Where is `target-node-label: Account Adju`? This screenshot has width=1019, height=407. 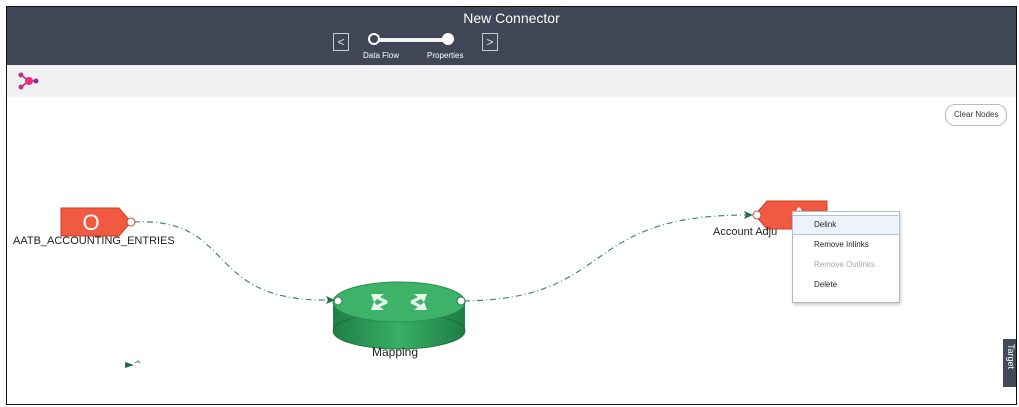 target-node-label: Account Adju is located at coordinates (745, 232).